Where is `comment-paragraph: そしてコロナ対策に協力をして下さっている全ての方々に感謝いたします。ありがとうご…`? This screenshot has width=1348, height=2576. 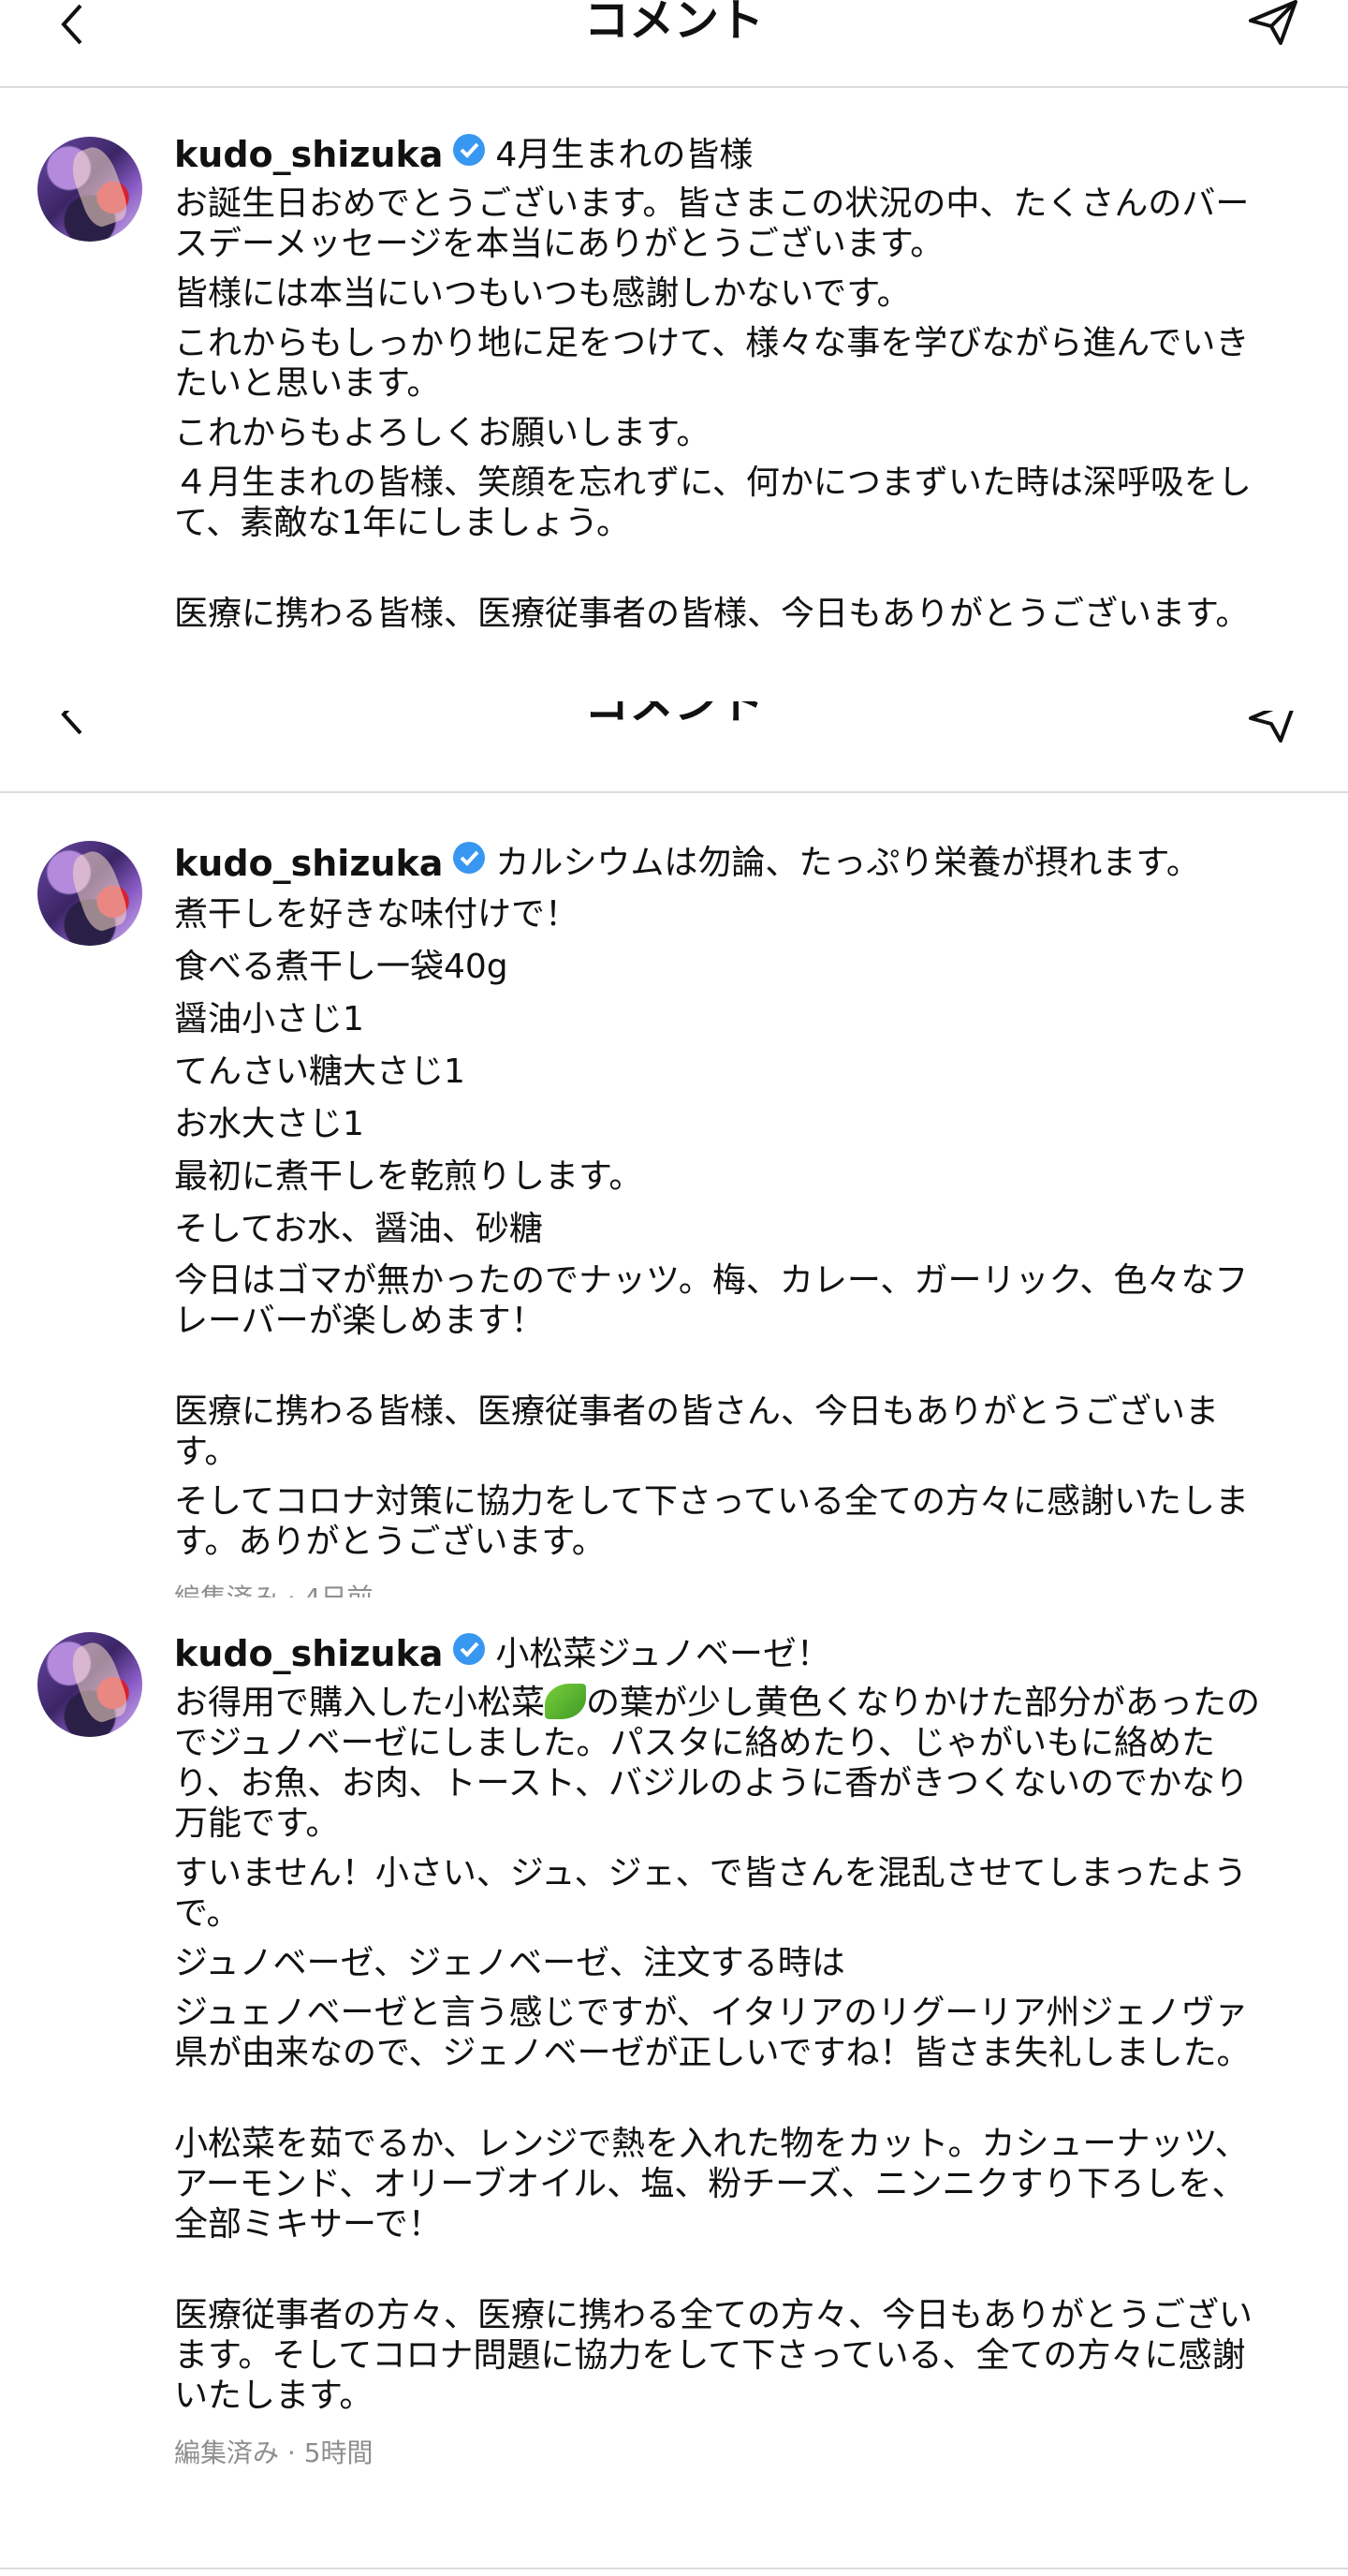
comment-paragraph: そしてコロナ対策に協力をして下さっている全ての方々に感謝いたします。ありがとうご… is located at coordinates (712, 1521).